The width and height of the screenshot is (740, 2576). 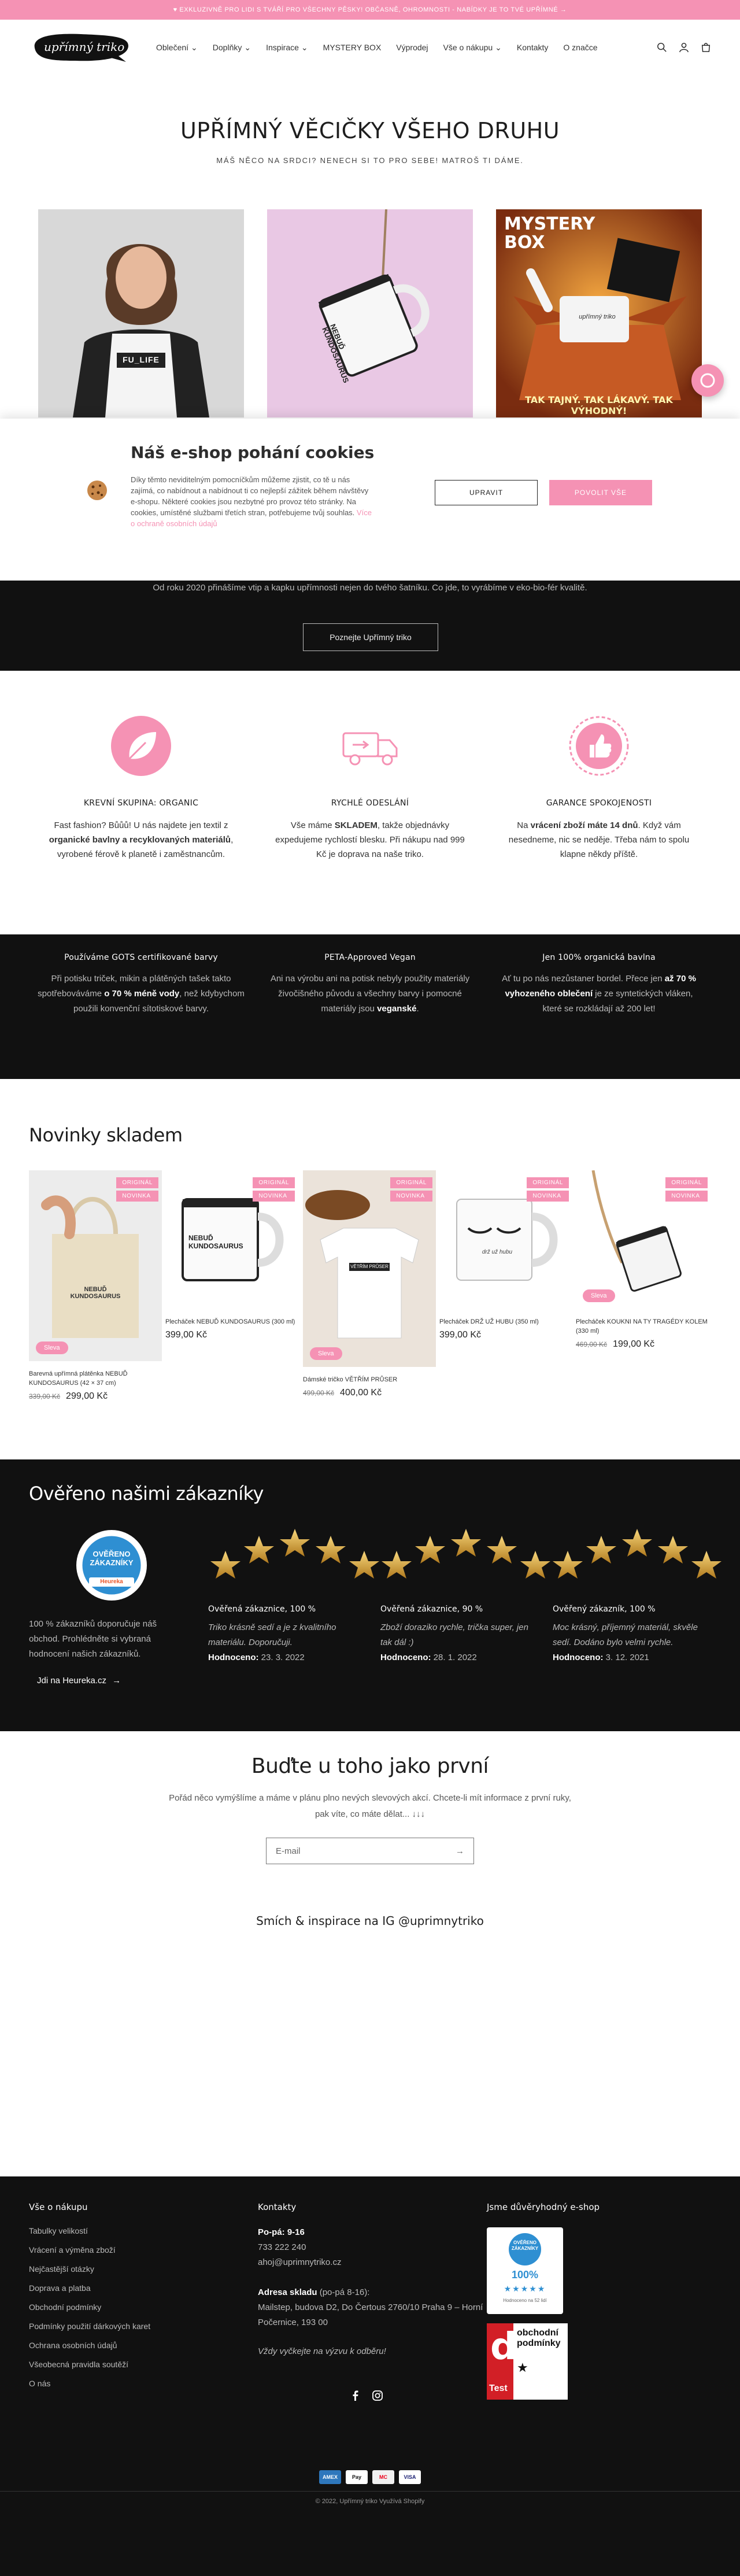 I want to click on footer-link: Ochrana osobních údajů, so click(x=89, y=2345).